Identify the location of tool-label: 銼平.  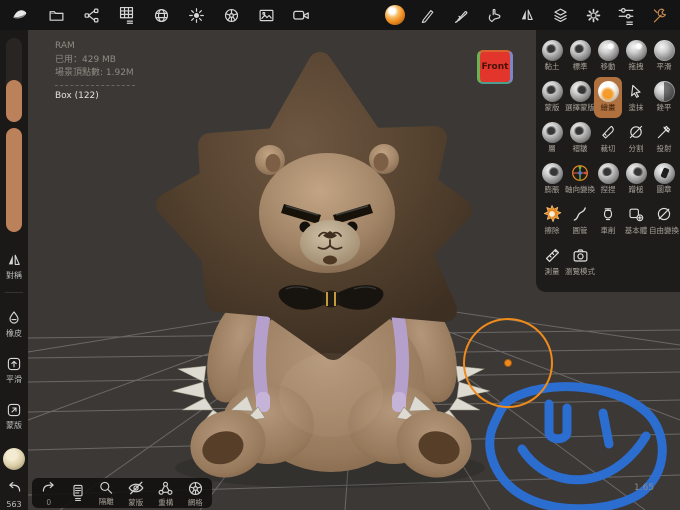
(664, 107).